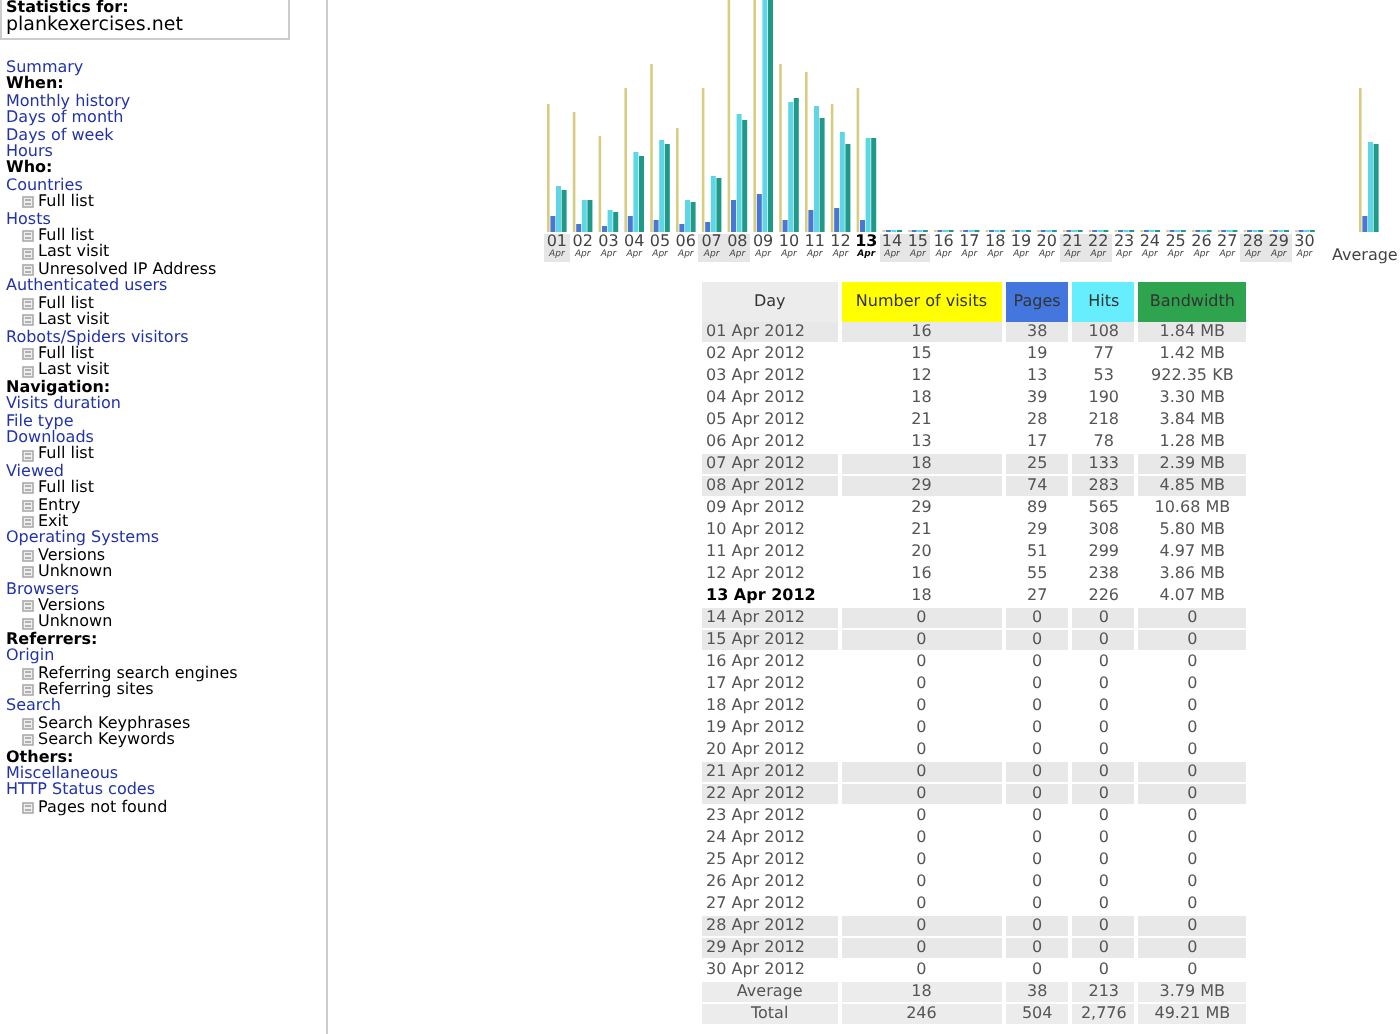 The image size is (1400, 1034). I want to click on table-cell: 299, so click(1103, 553).